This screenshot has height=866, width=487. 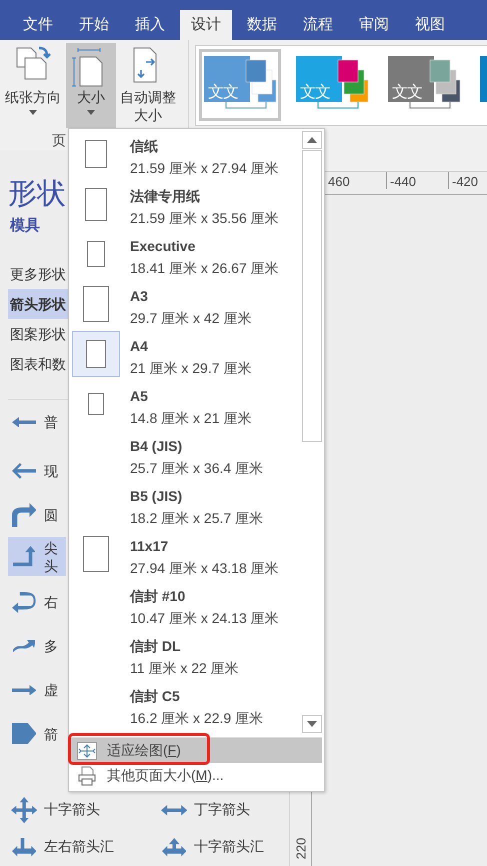 What do you see at coordinates (38, 25) in the screenshot?
I see `ribbon-tab: 文件` at bounding box center [38, 25].